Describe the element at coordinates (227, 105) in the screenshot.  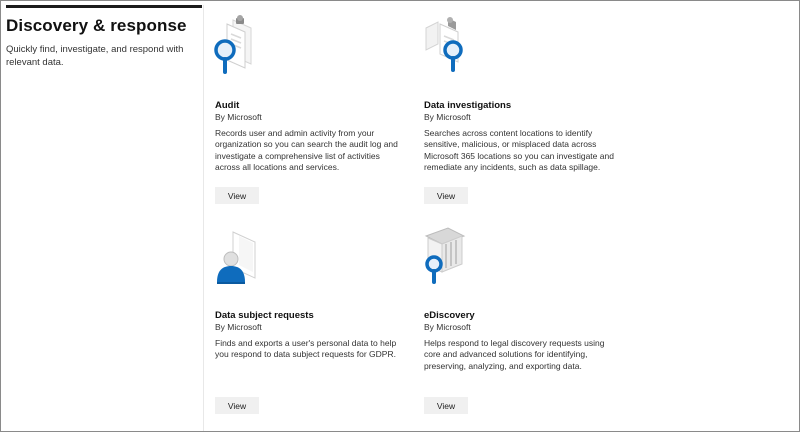
I see `card-title: Audit` at that location.